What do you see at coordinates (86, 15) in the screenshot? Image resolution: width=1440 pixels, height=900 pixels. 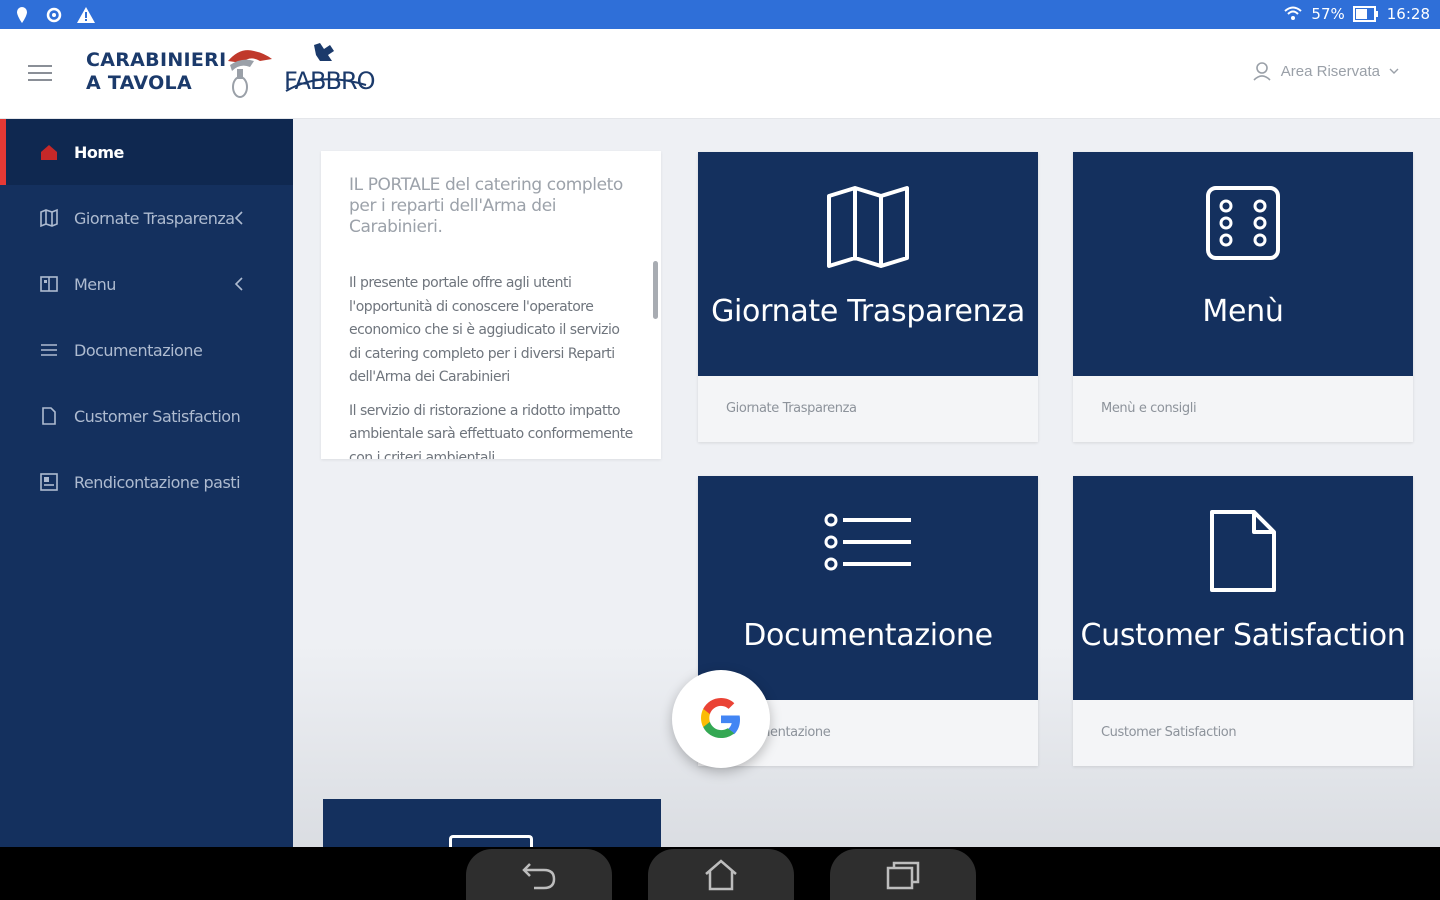 I see `warning-icon` at bounding box center [86, 15].